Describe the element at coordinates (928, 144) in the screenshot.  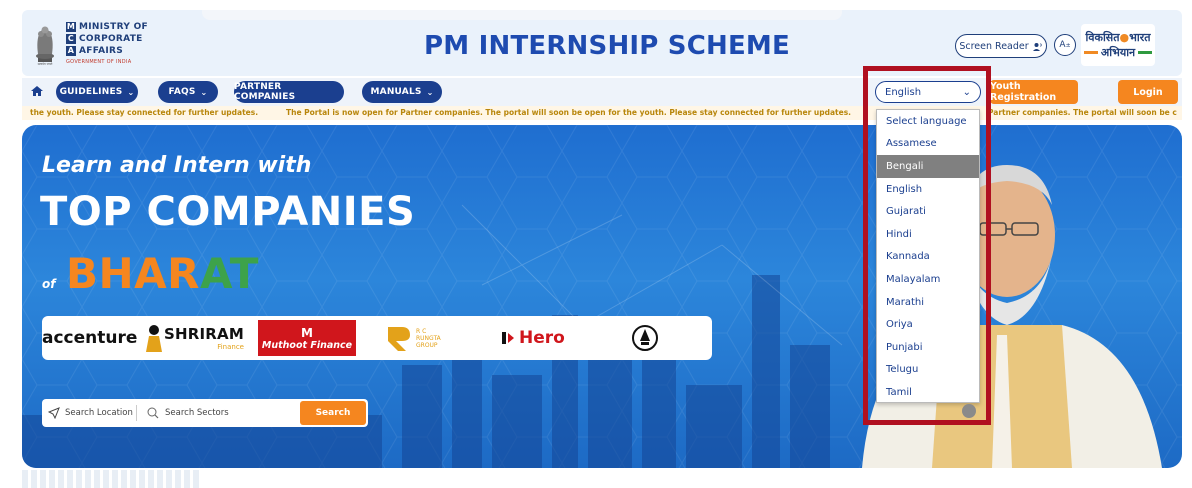
I see `language-option-assamese: Assamese` at that location.